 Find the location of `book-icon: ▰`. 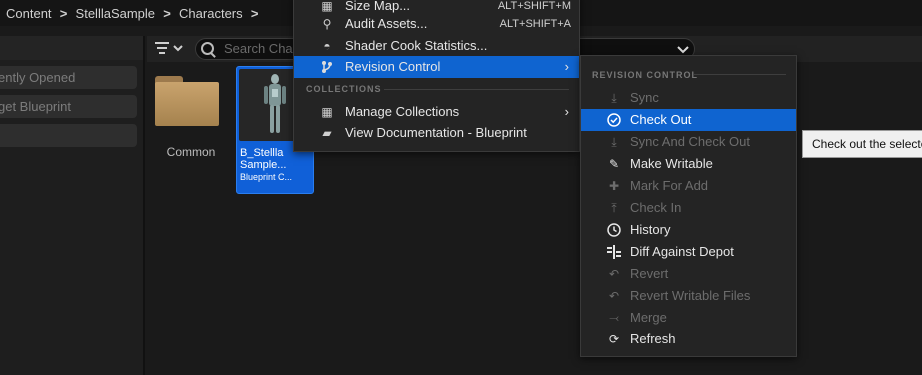

book-icon: ▰ is located at coordinates (327, 133).